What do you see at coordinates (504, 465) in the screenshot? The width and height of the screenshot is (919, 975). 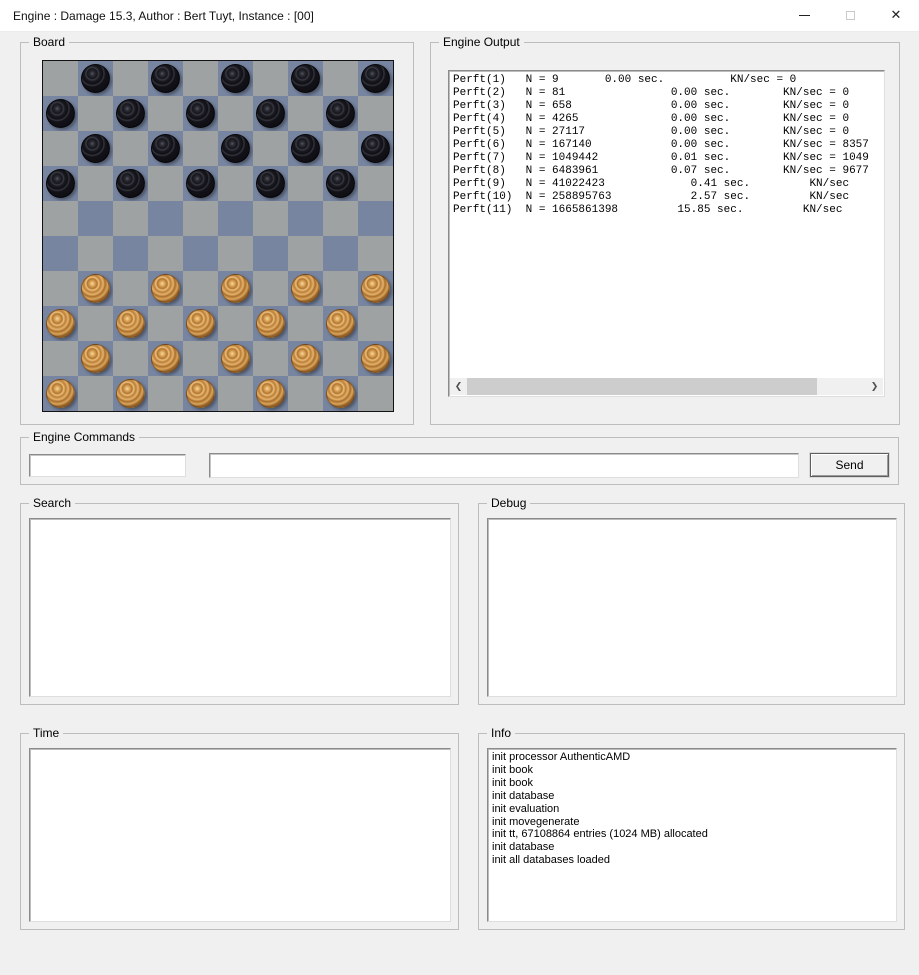 I see `command-args-input` at bounding box center [504, 465].